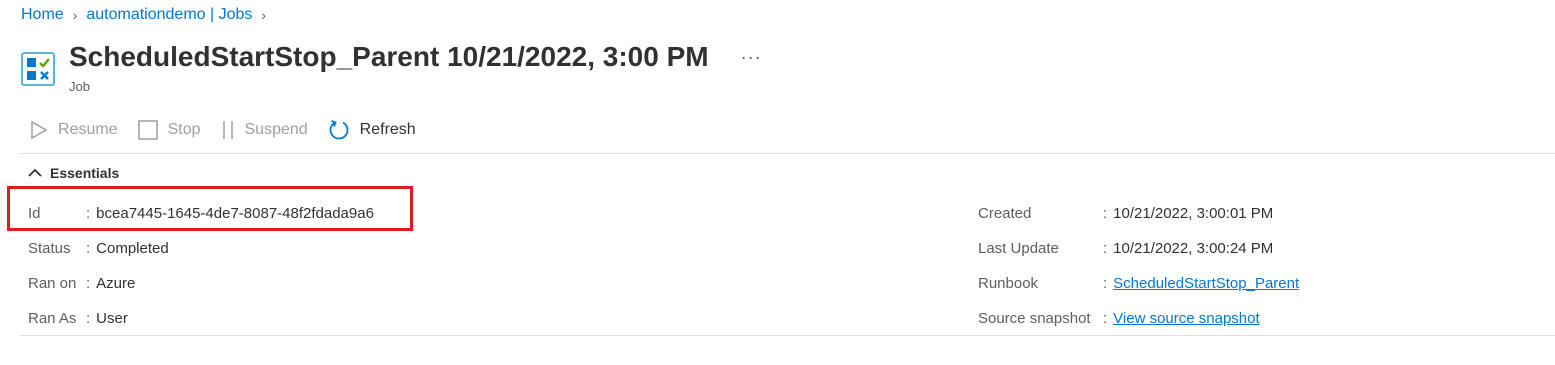 This screenshot has width=1555, height=365. Describe the element at coordinates (227, 130) in the screenshot. I see `pause-icon` at that location.